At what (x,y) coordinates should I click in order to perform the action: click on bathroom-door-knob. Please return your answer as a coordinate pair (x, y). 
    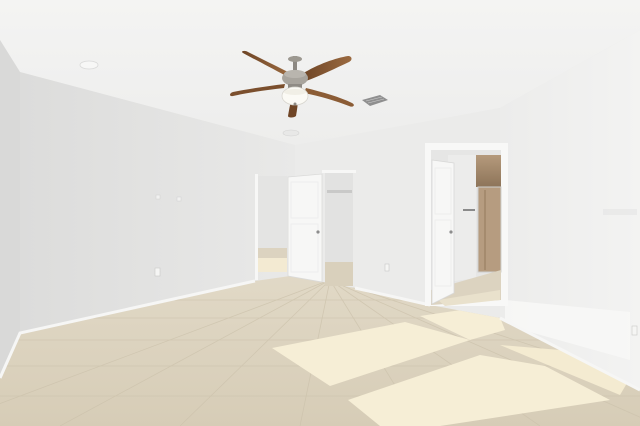
    Looking at the image, I should click on (451, 232).